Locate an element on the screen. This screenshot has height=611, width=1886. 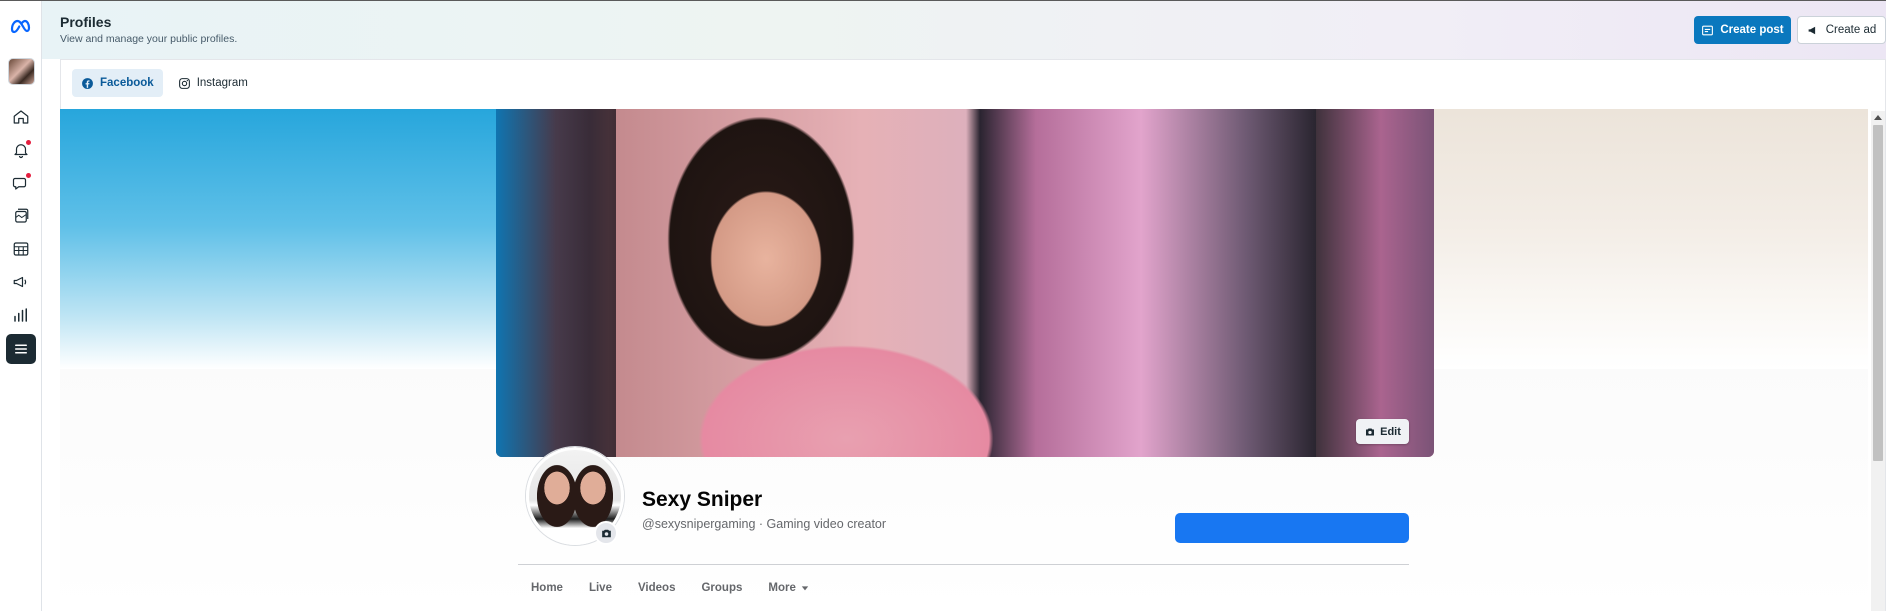
profile-nav-more: More is located at coordinates (788, 588).